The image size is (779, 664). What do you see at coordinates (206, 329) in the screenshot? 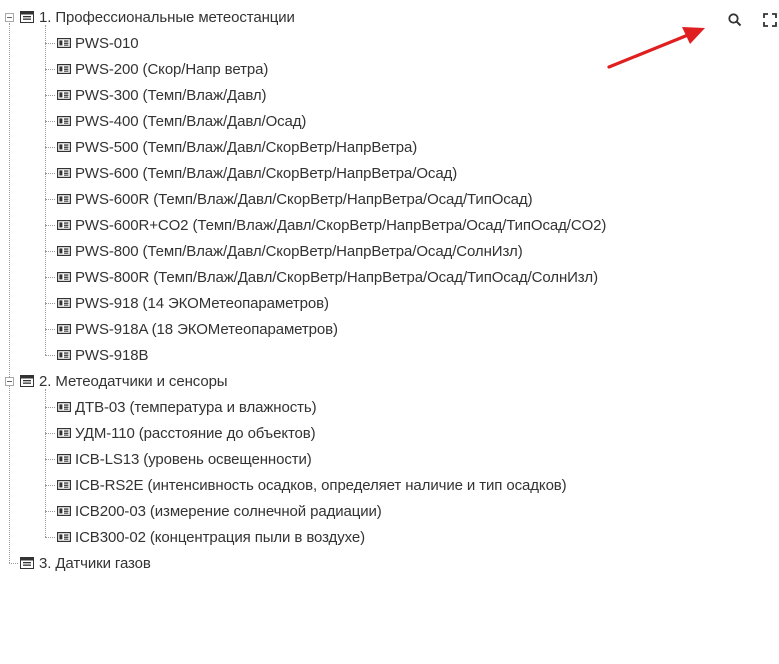
I see `tree-item-label: PWS-918A (18 ЭКОМетеопараметров)` at bounding box center [206, 329].